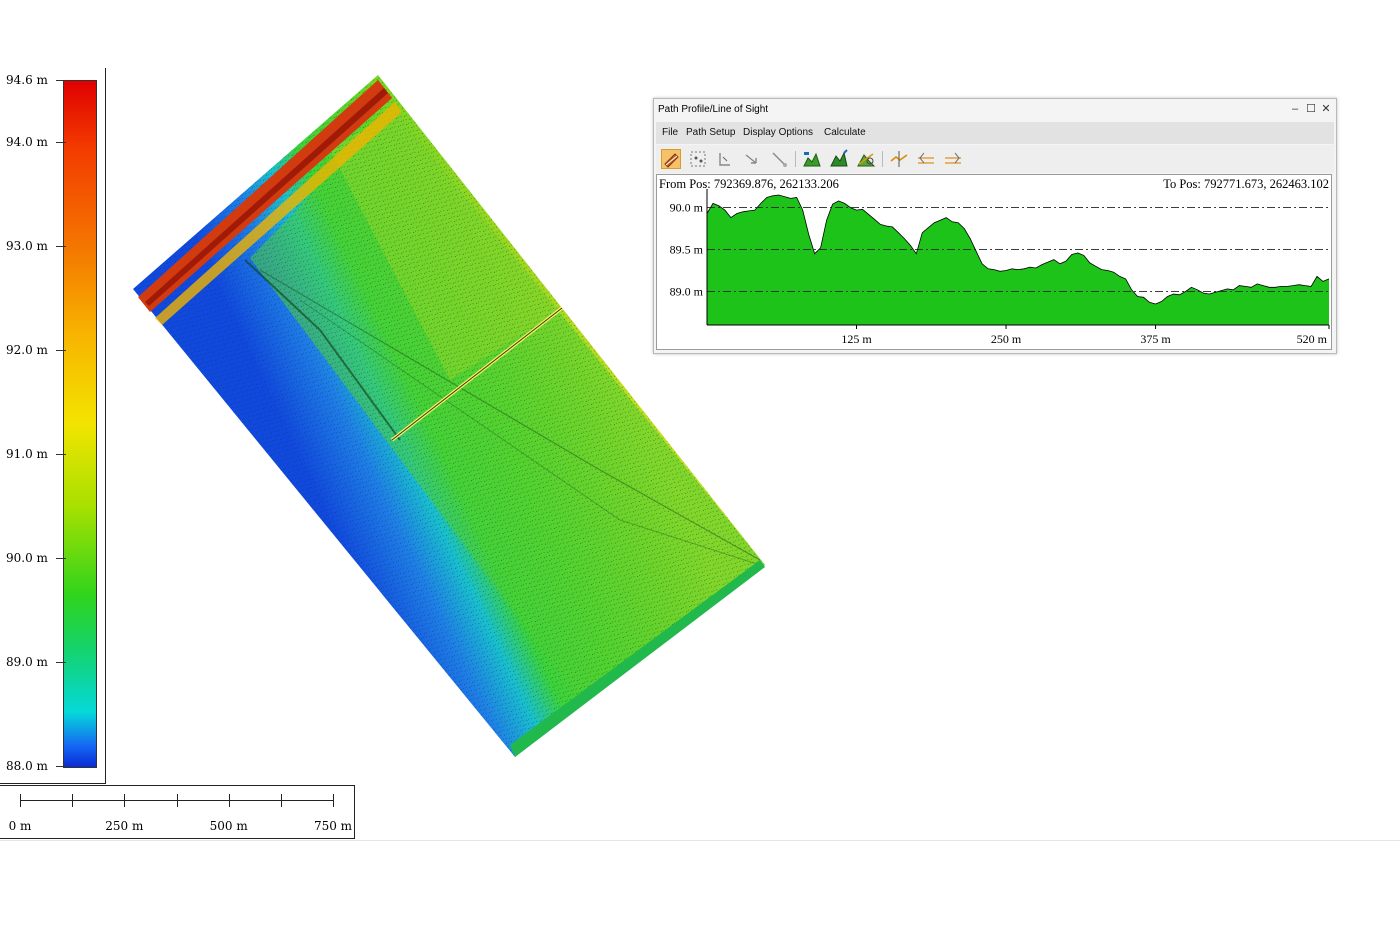  I want to click on to-position: To Pos: 792771.673, 262463.102, so click(1246, 184).